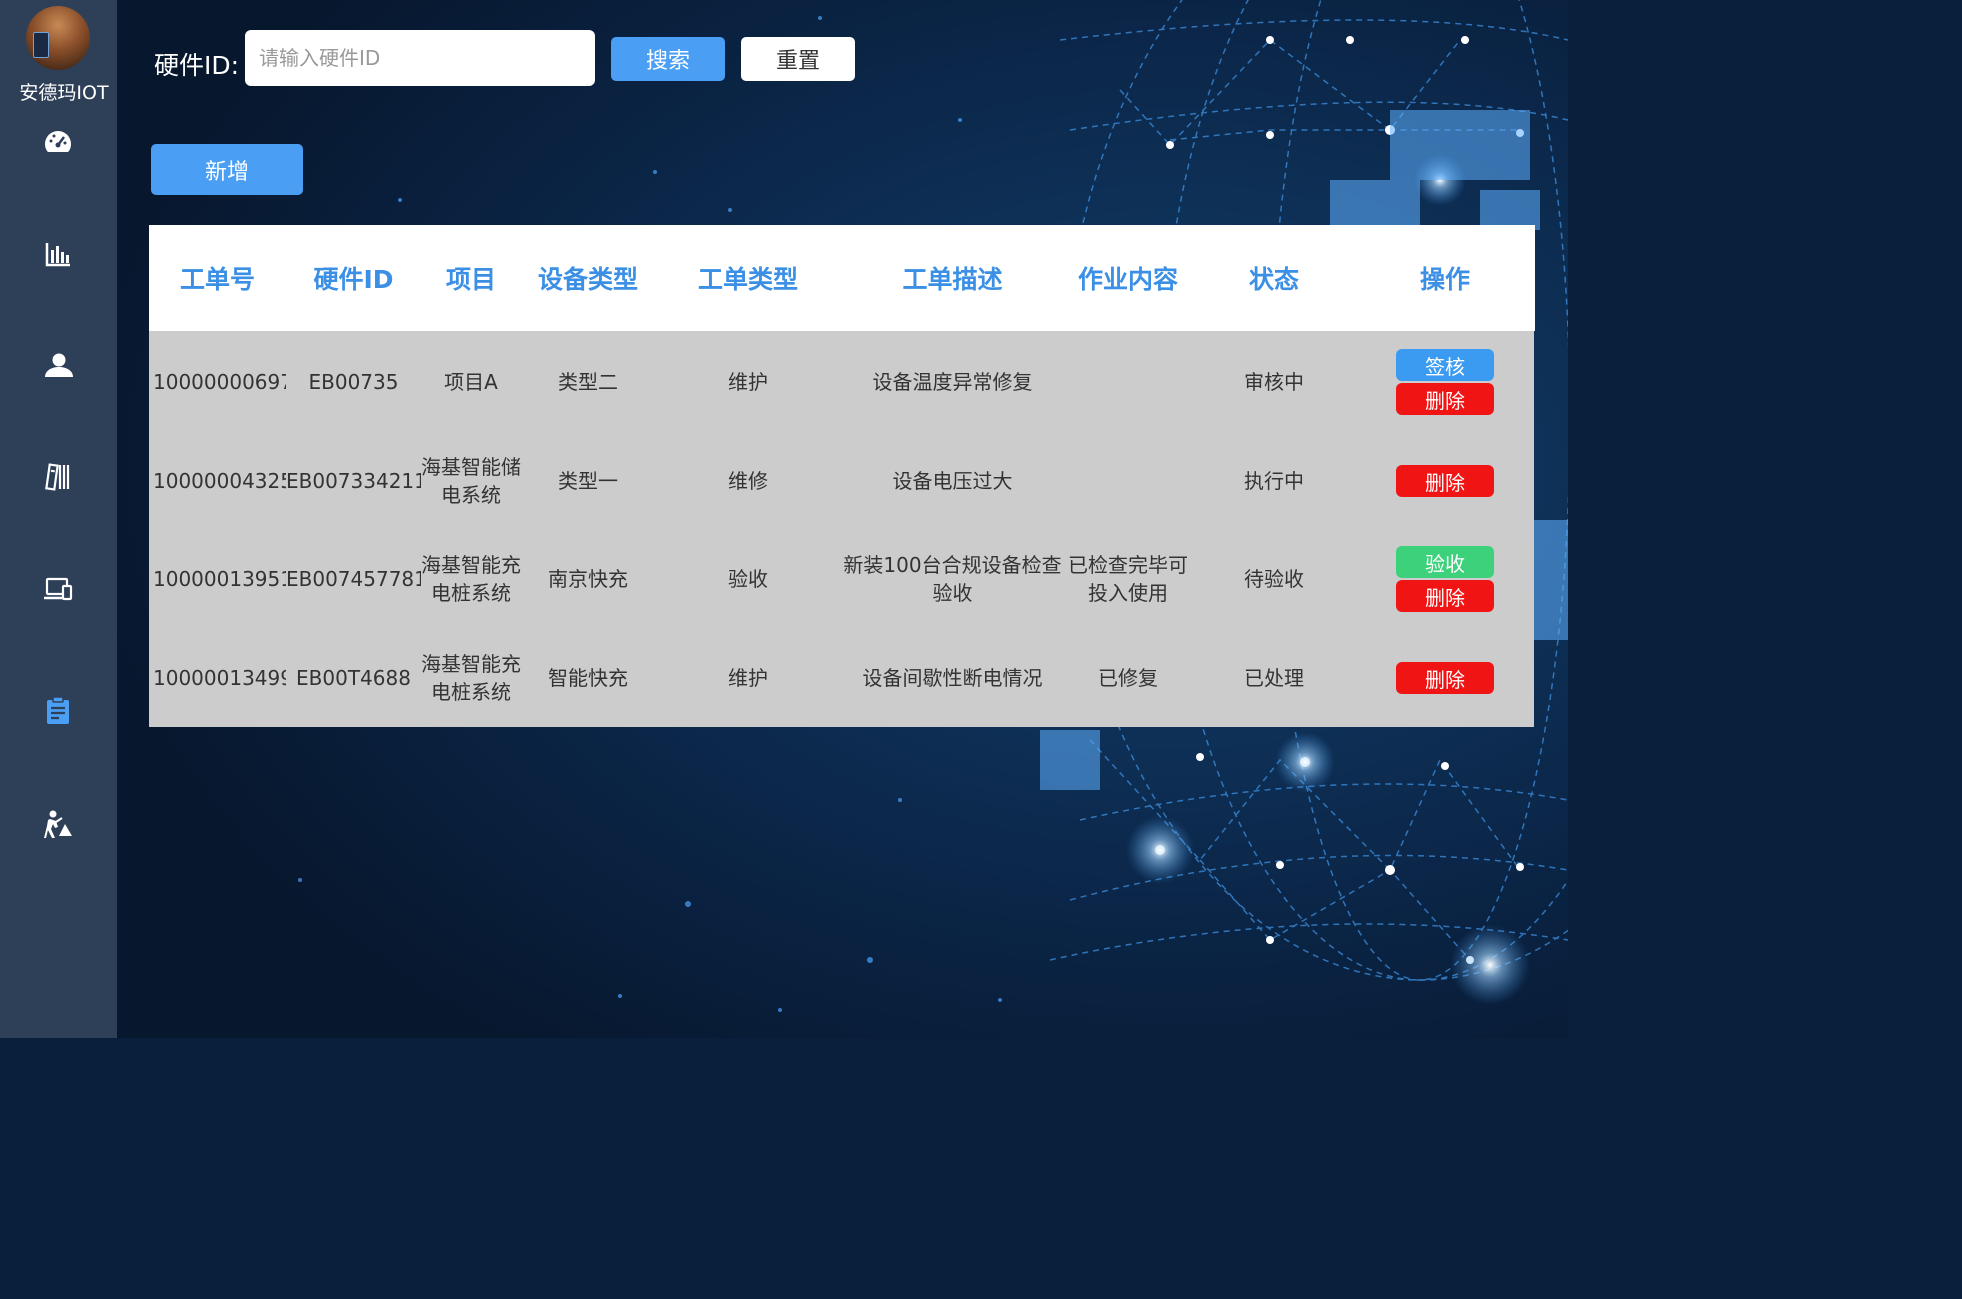 The image size is (1962, 1299). What do you see at coordinates (219, 678) in the screenshot?
I see `cell-order-no: 100000134997` at bounding box center [219, 678].